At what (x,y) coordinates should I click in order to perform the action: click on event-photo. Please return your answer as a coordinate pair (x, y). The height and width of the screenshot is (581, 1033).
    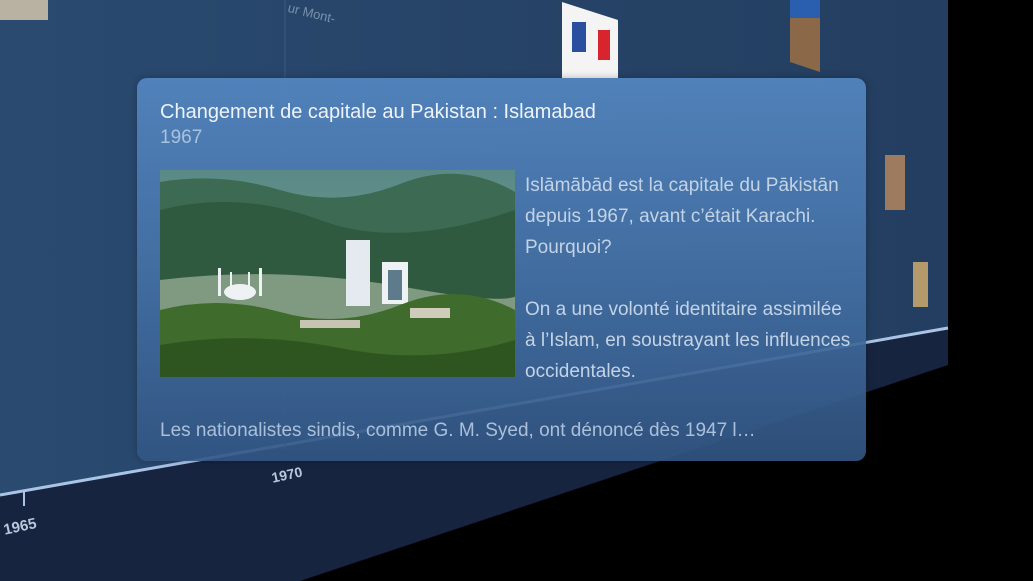
    Looking at the image, I should click on (337, 273).